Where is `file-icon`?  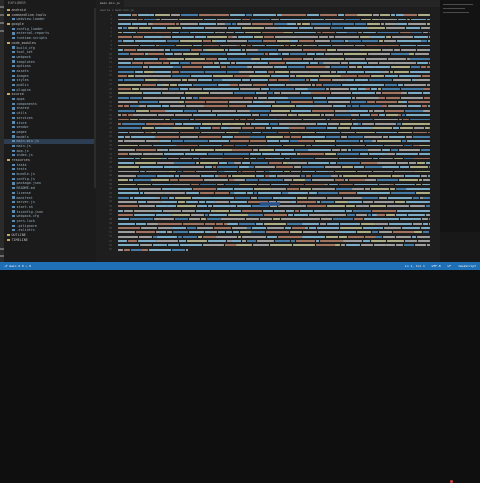
file-icon is located at coordinates (13, 89).